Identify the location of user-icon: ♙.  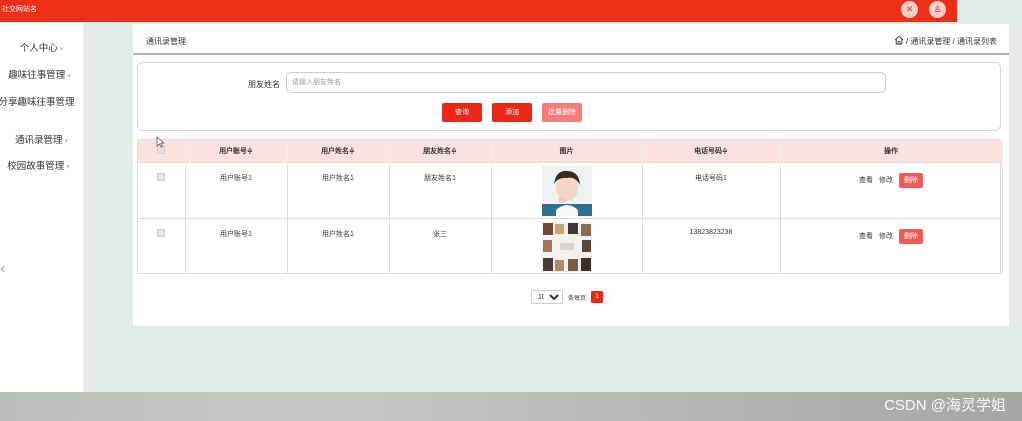
(937, 9).